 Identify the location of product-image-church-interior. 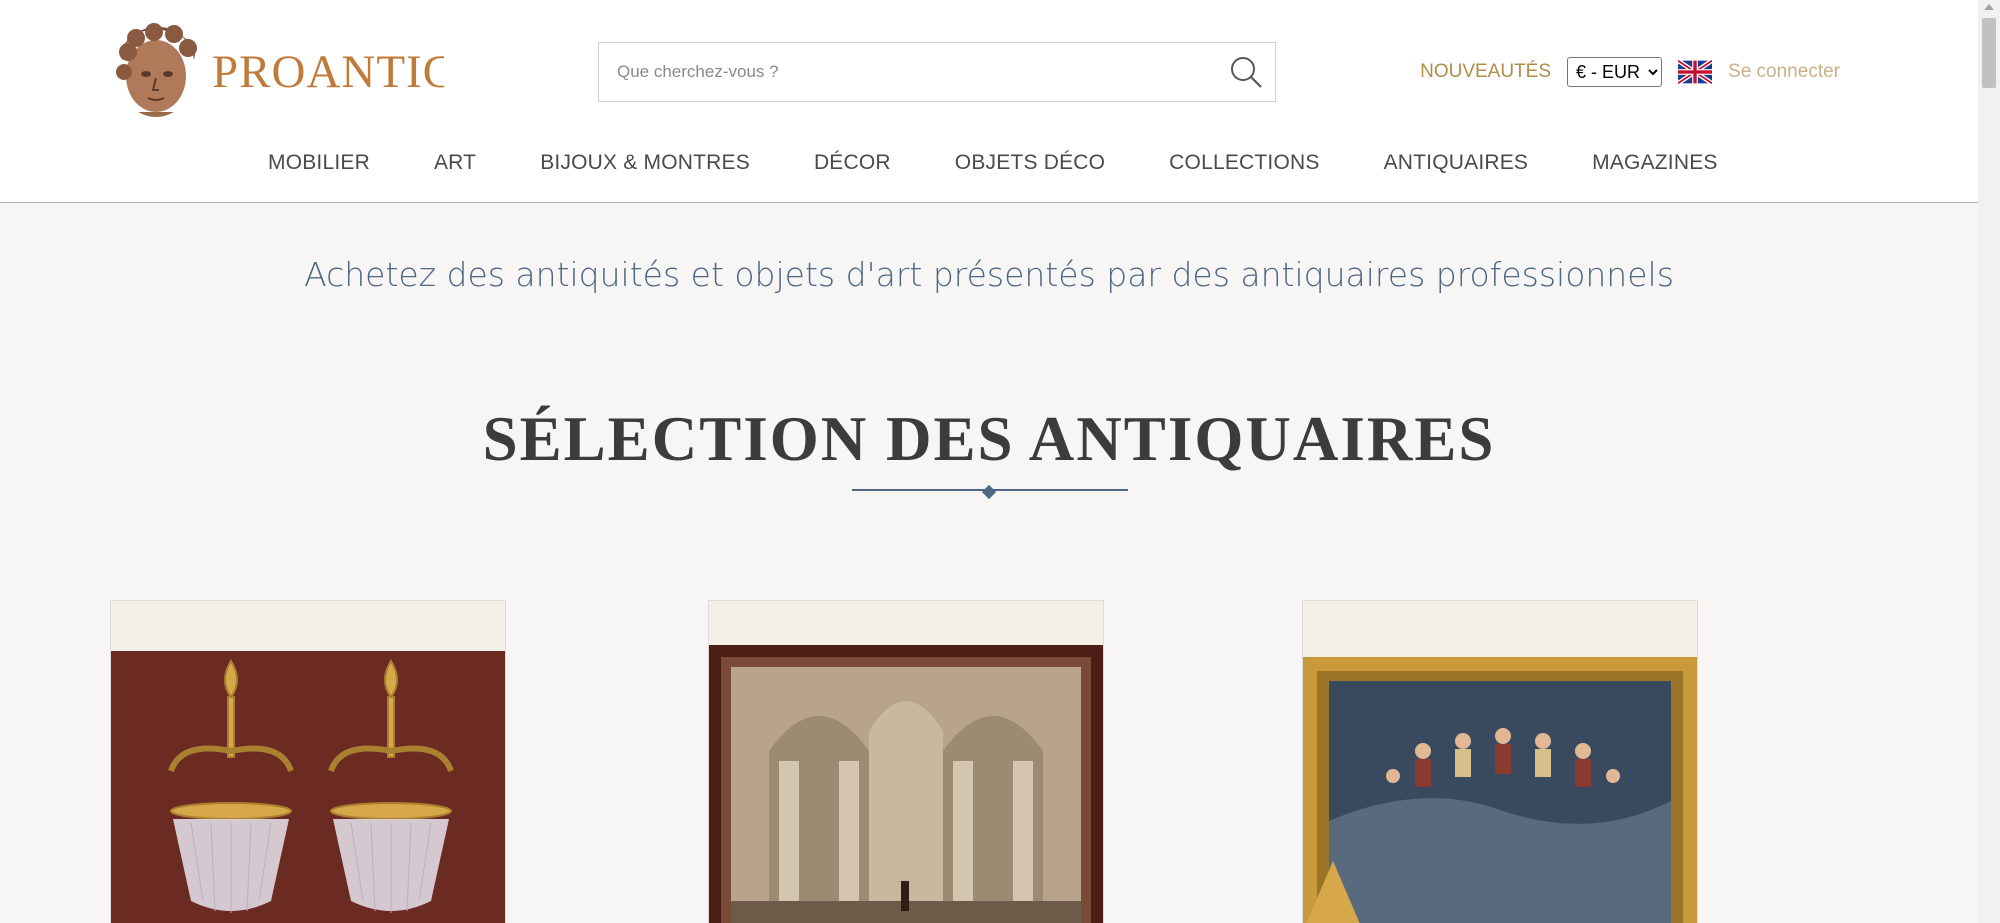
(906, 762).